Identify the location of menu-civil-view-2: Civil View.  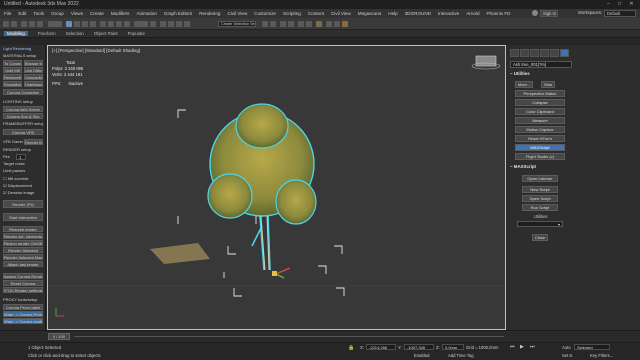
(341, 13).